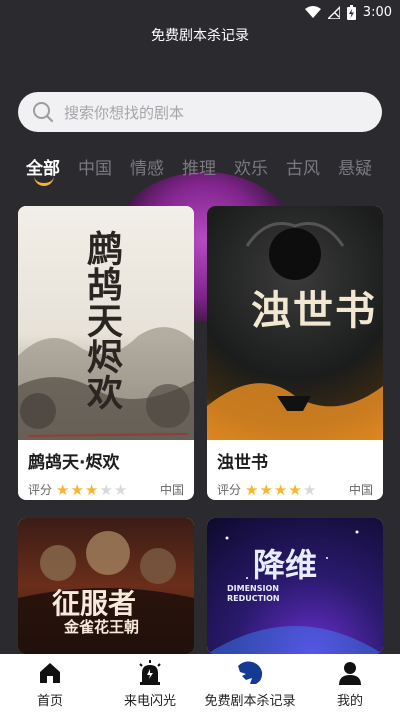 The width and height of the screenshot is (400, 712). I want to click on tab-suspense: 悬疑, so click(355, 171).